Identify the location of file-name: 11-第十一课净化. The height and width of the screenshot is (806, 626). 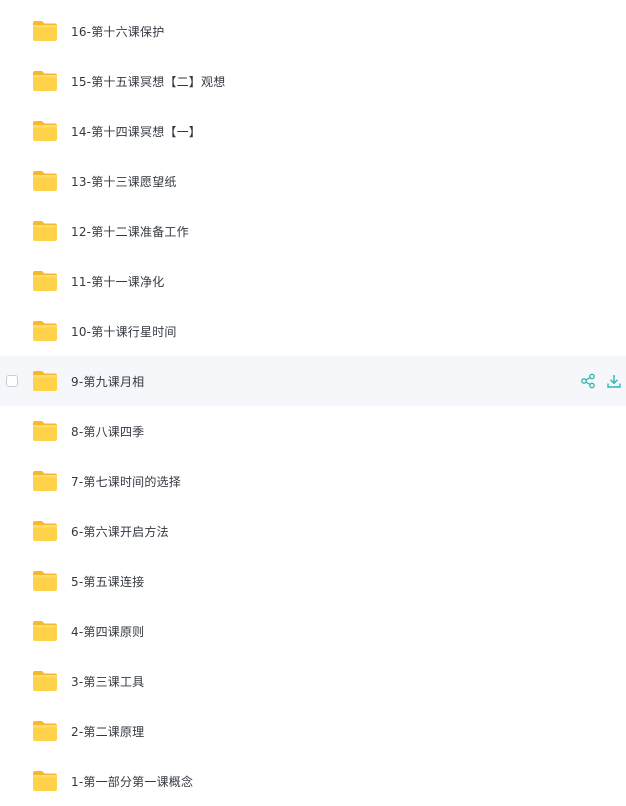
(117, 281).